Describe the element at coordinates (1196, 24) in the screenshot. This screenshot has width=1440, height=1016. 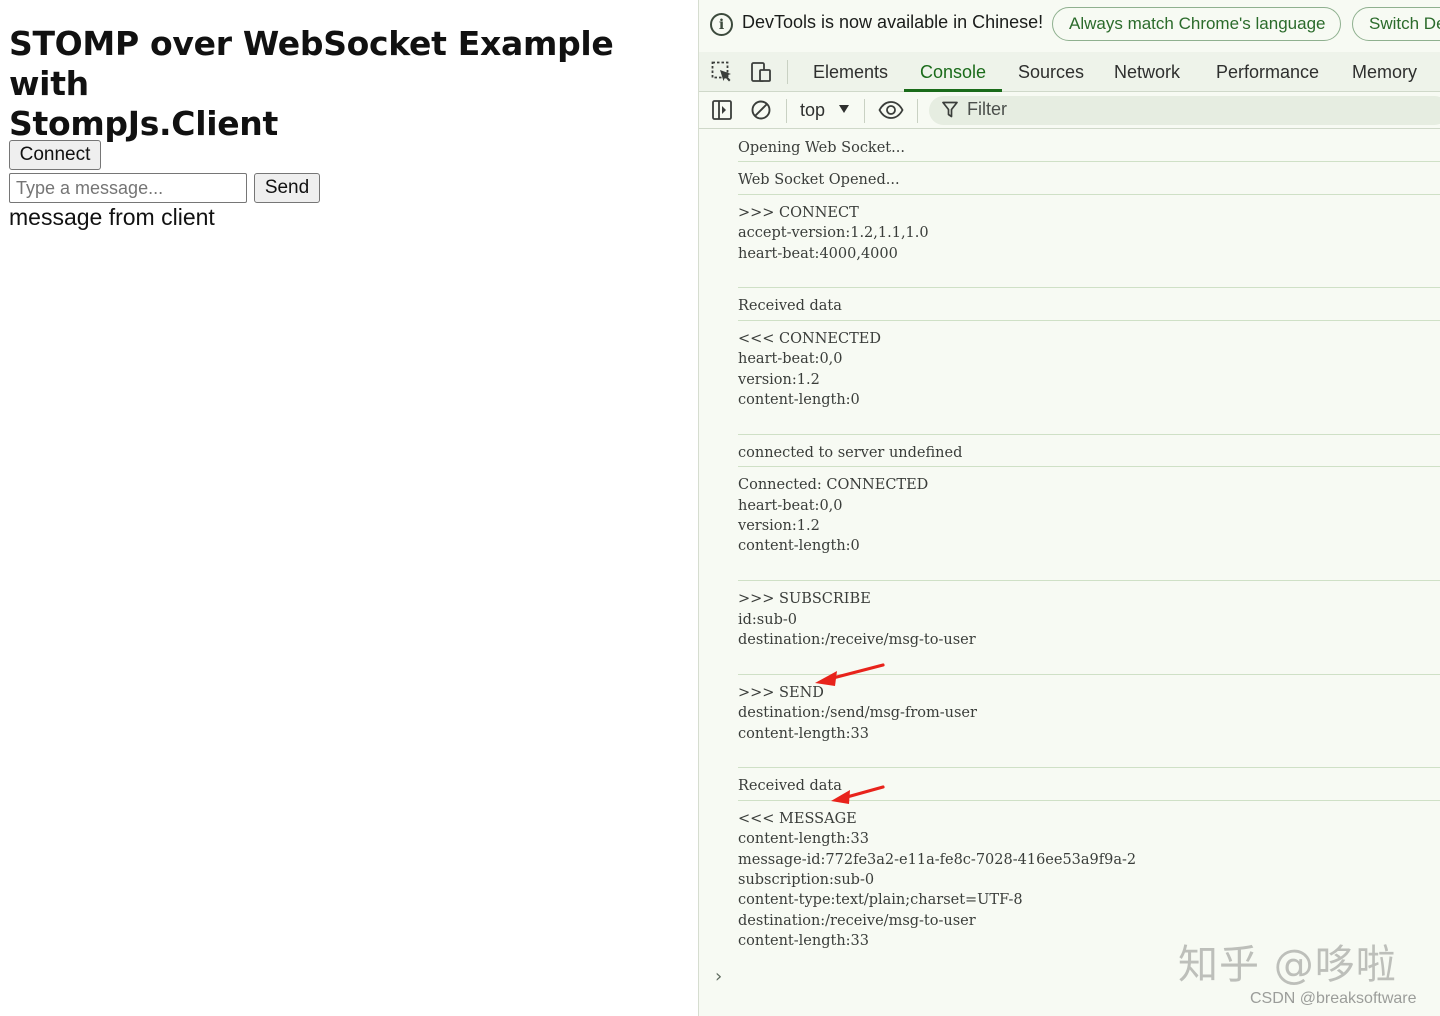
I see `always-match-language-button: Always match Chrome's language` at that location.